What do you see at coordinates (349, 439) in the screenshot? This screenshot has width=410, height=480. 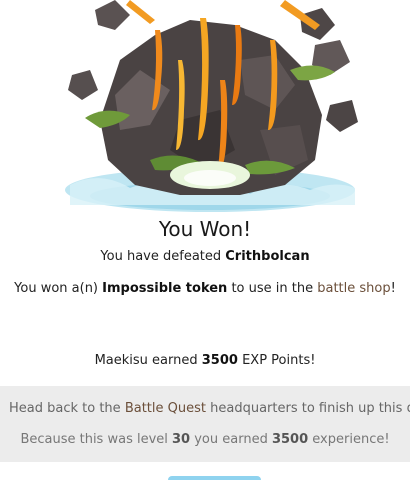 I see `level-suffix: experience!` at bounding box center [349, 439].